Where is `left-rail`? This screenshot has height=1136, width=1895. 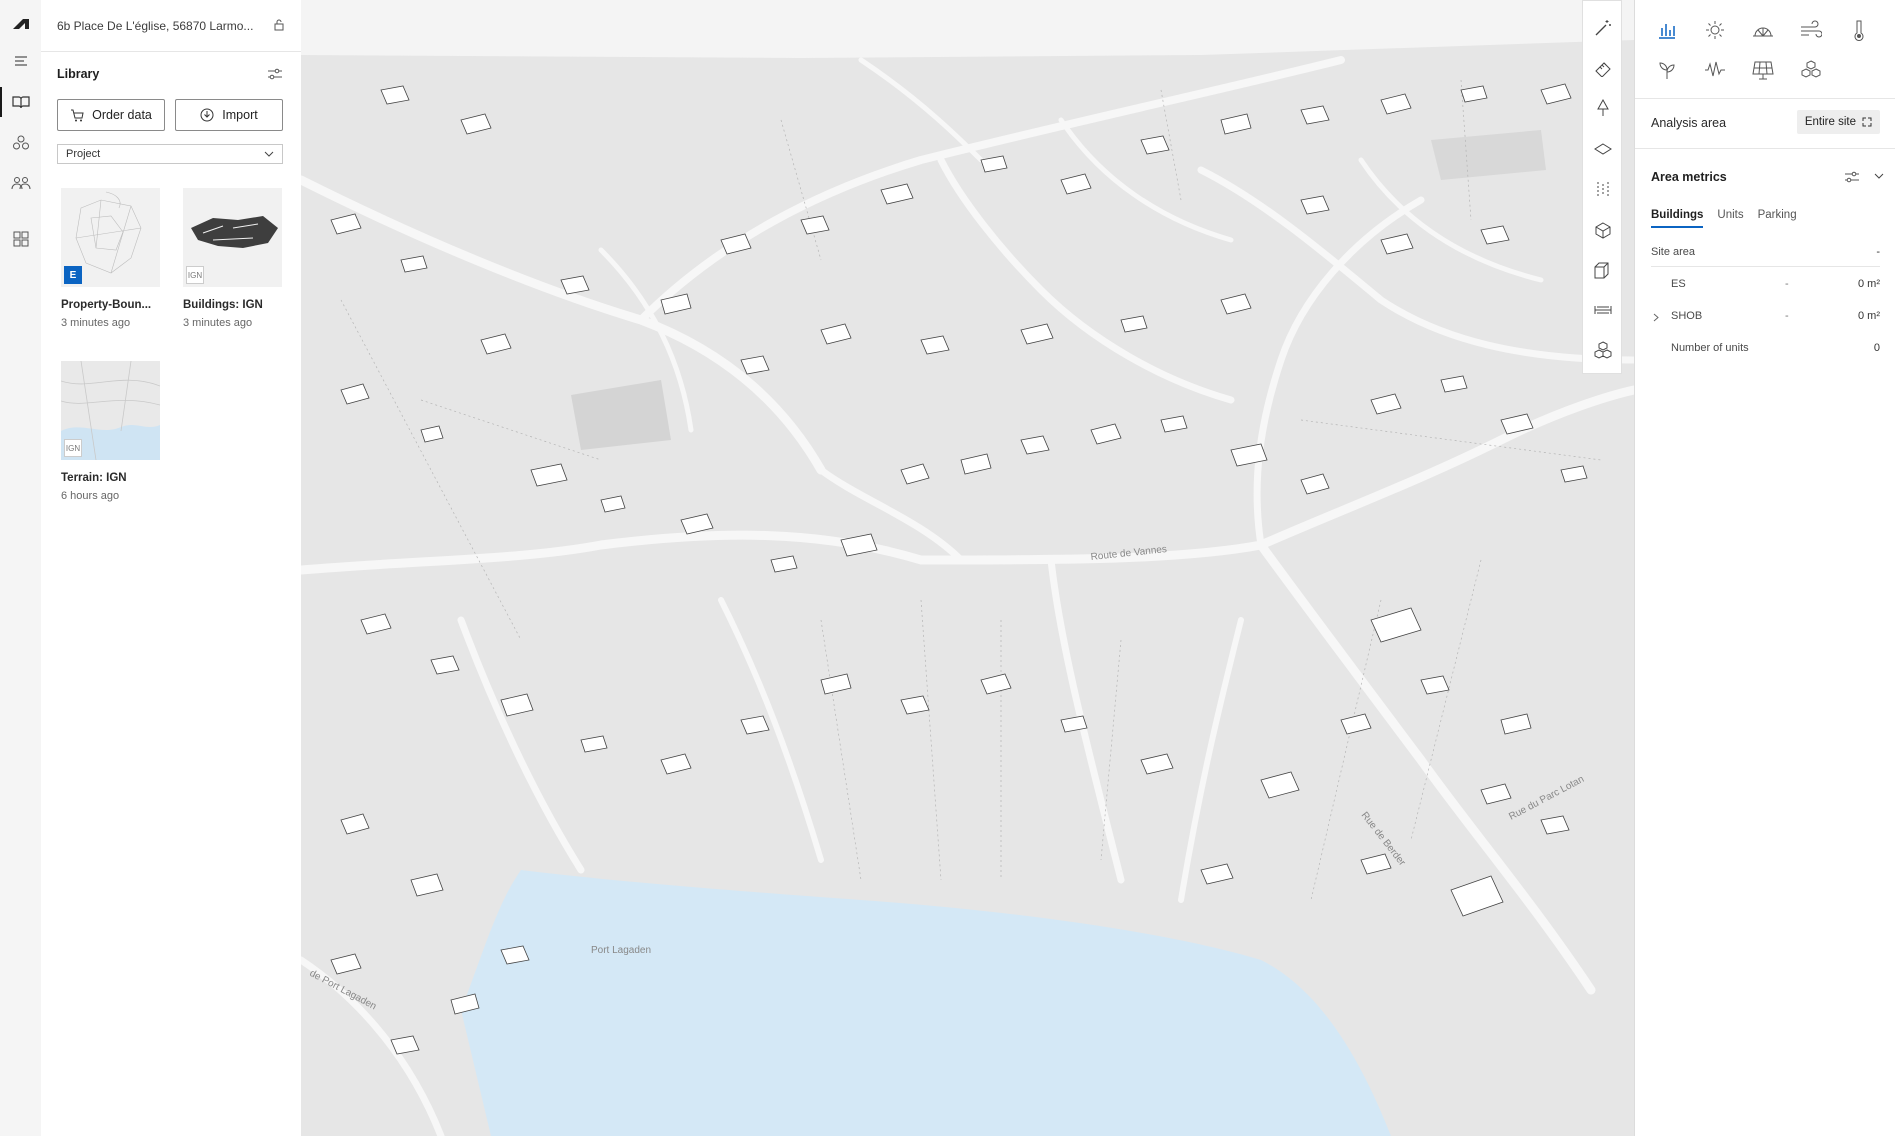 left-rail is located at coordinates (21, 568).